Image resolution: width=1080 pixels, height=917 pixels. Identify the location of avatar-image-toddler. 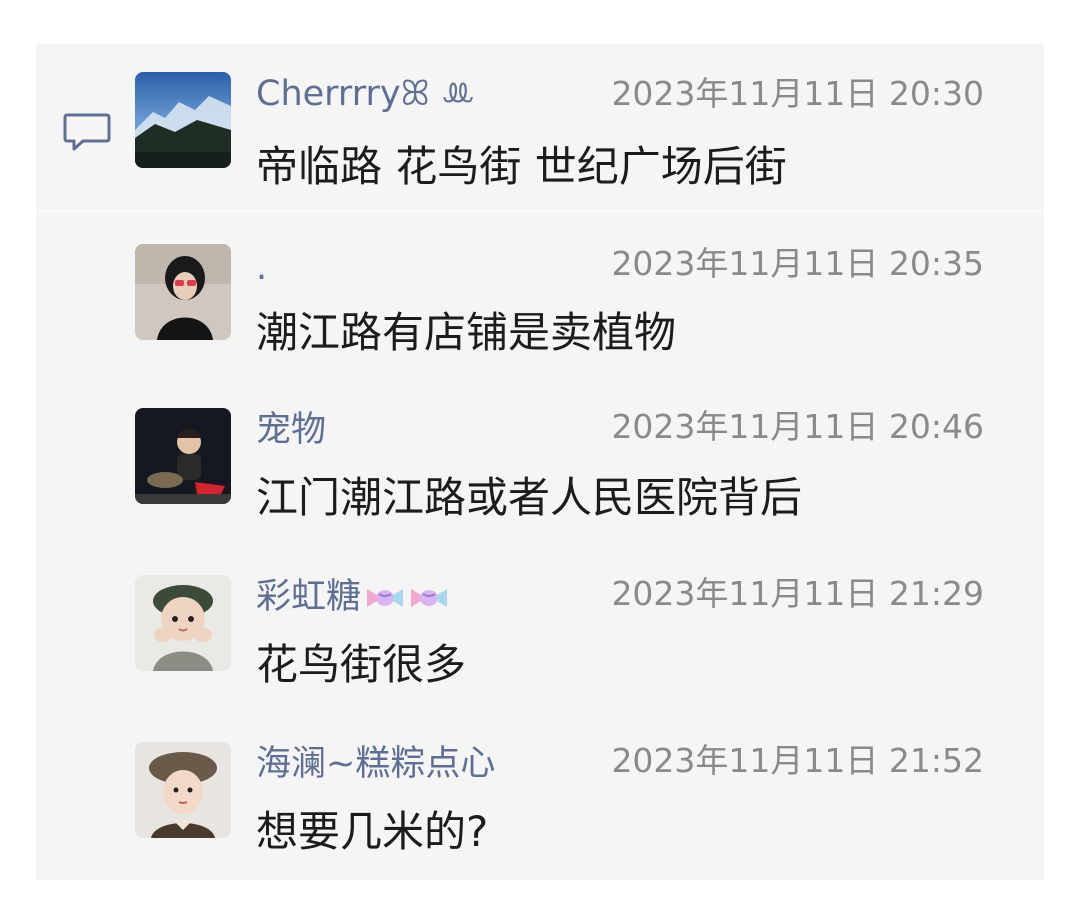
(183, 623).